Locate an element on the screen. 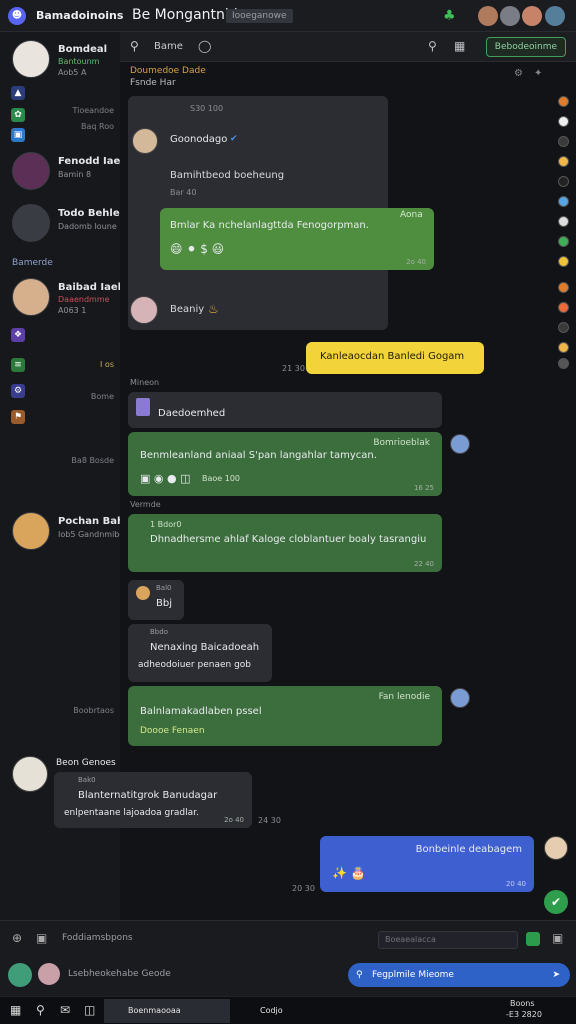 The image size is (576, 1024). grid-icon: ▦ is located at coordinates (459, 46).